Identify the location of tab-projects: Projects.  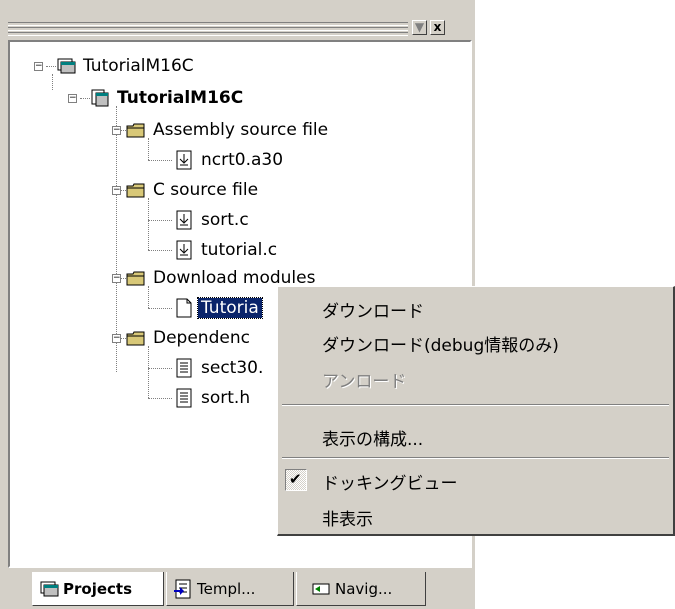
(98, 589).